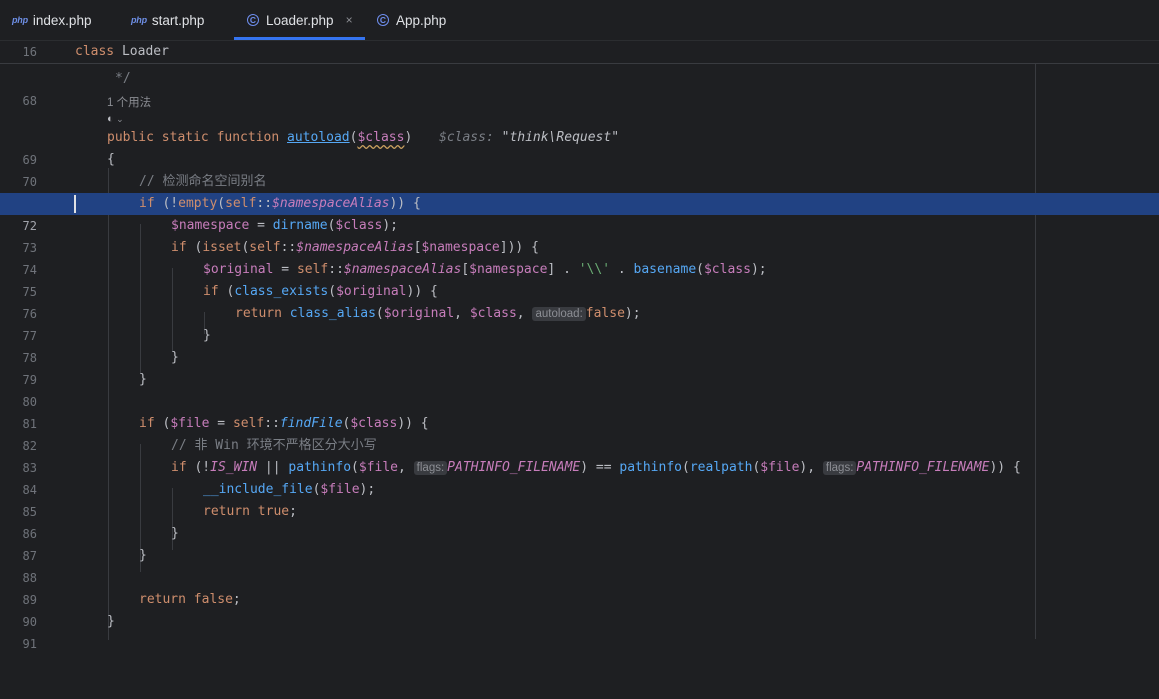 This screenshot has width=1159, height=699. Describe the element at coordinates (421, 20) in the screenshot. I see `tab-label: App.php` at that location.